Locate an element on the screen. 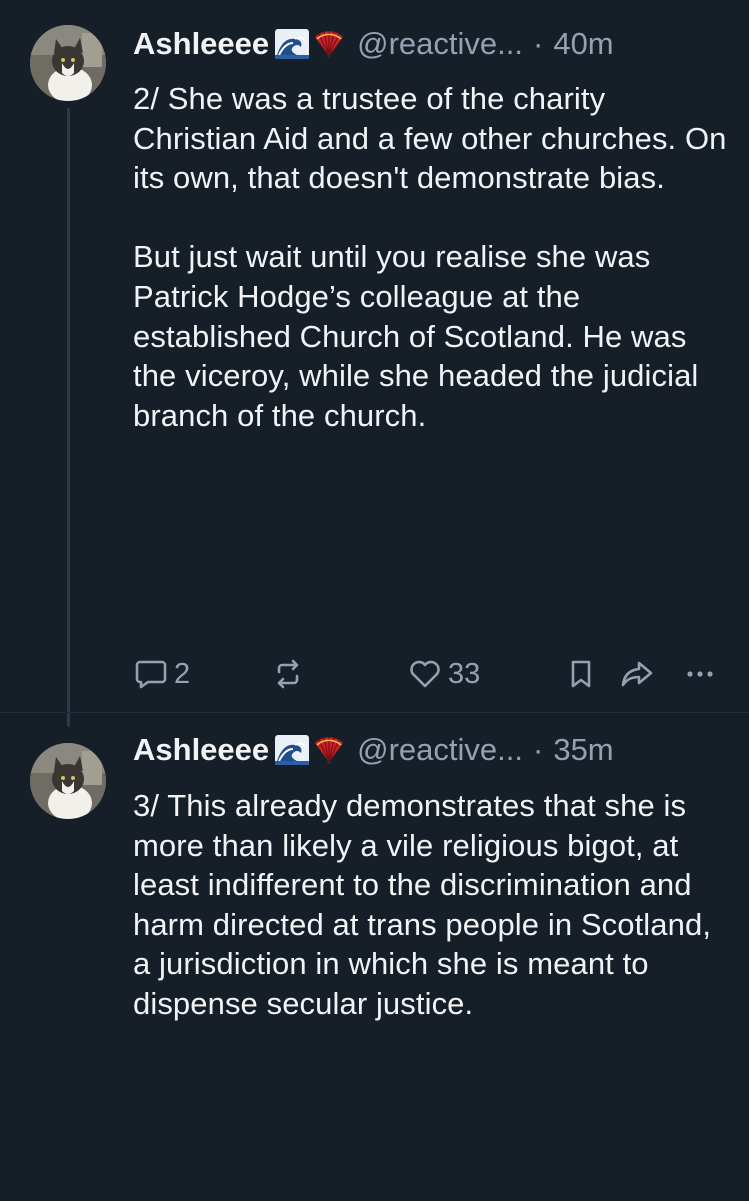 Image resolution: width=749 pixels, height=1201 pixels. share-button is located at coordinates (637, 674).